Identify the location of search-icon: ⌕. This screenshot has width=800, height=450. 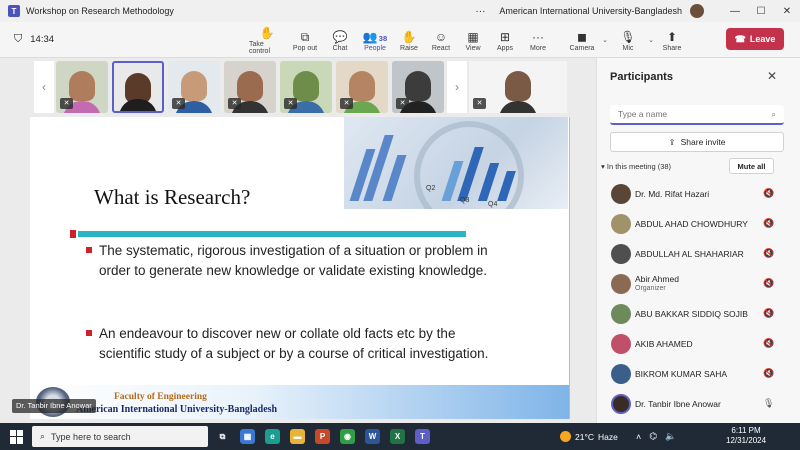
(43, 436).